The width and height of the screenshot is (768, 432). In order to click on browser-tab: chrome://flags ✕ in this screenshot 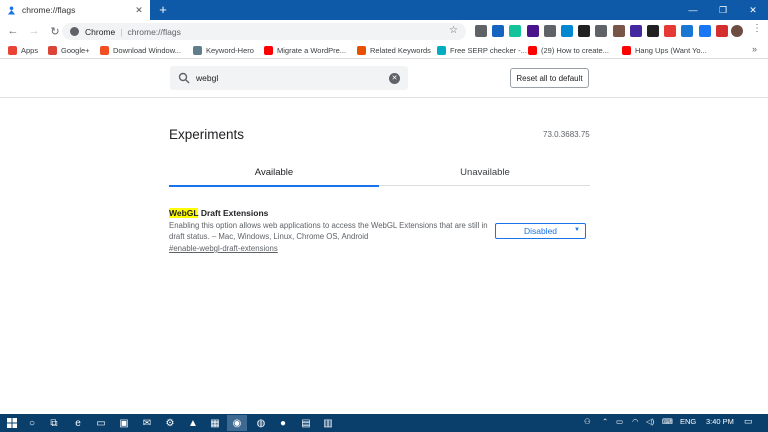, I will do `click(75, 10)`.